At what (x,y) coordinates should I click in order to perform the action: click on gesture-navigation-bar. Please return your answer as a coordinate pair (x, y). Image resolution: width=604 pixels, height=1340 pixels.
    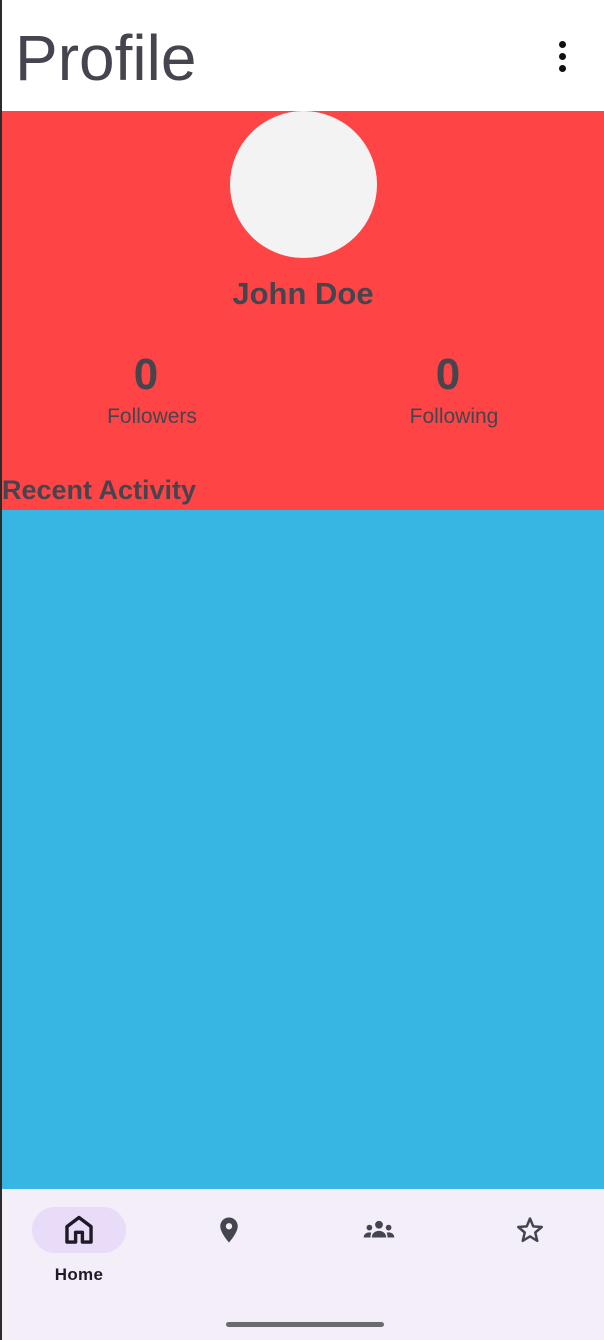
    Looking at the image, I should click on (305, 1324).